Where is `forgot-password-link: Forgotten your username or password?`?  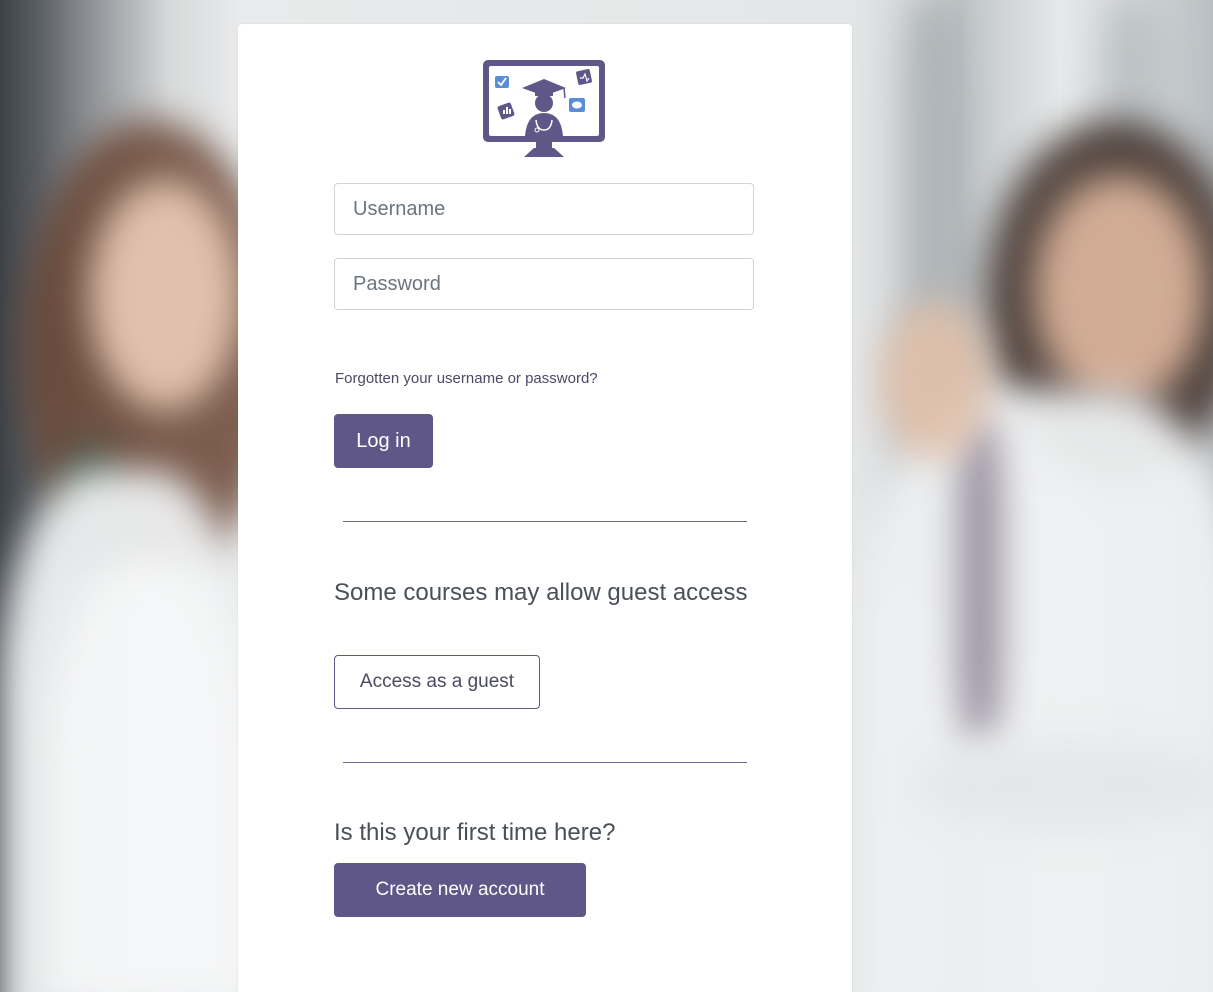 forgot-password-link: Forgotten your username or password? is located at coordinates (466, 378).